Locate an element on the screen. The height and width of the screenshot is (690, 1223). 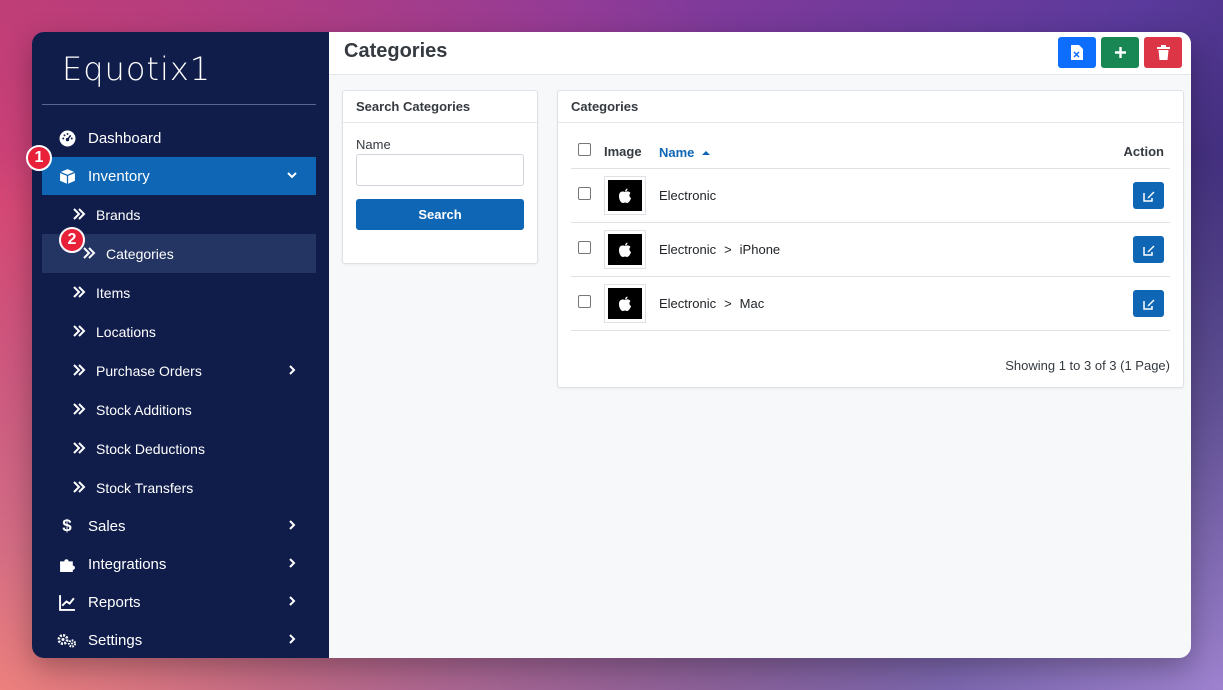
sidebar-item-label: Dashboard is located at coordinates (125, 138).